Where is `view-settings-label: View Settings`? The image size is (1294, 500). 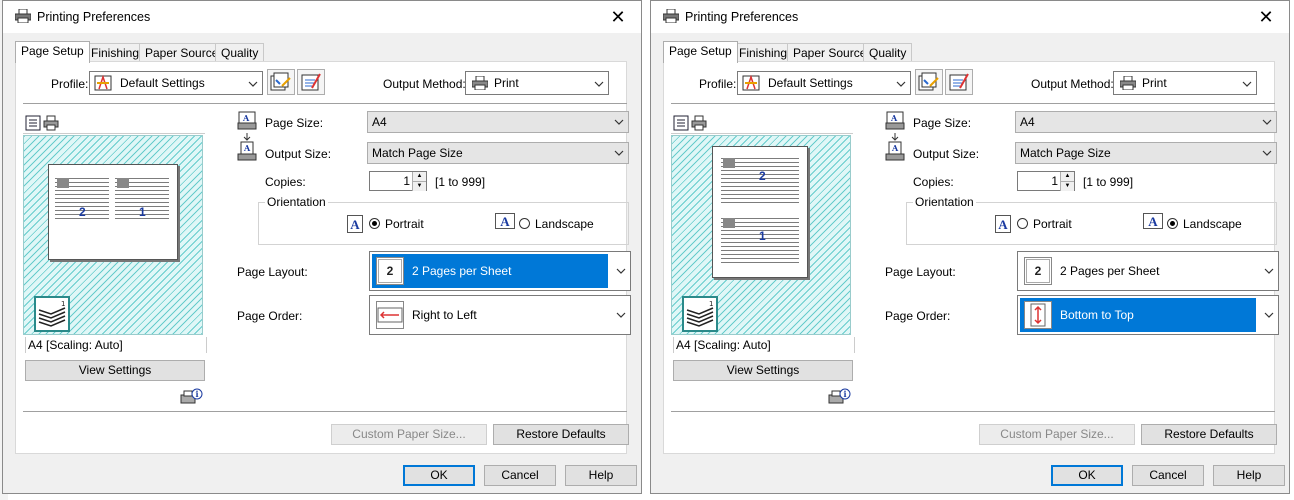 view-settings-label: View Settings is located at coordinates (115, 370).